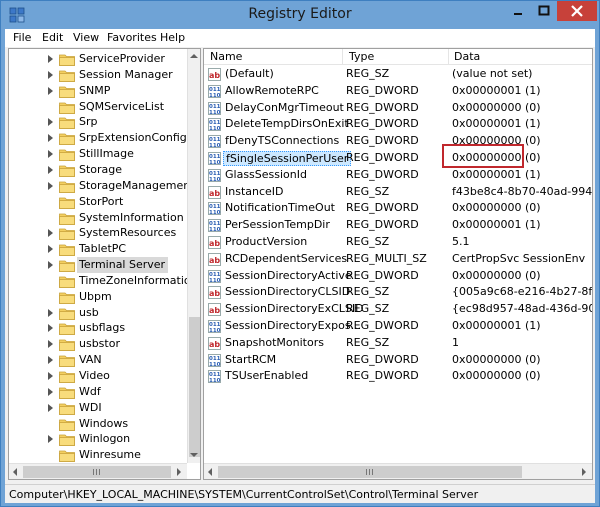  Describe the element at coordinates (96, 202) in the screenshot. I see `tree-item: StorPort` at that location.